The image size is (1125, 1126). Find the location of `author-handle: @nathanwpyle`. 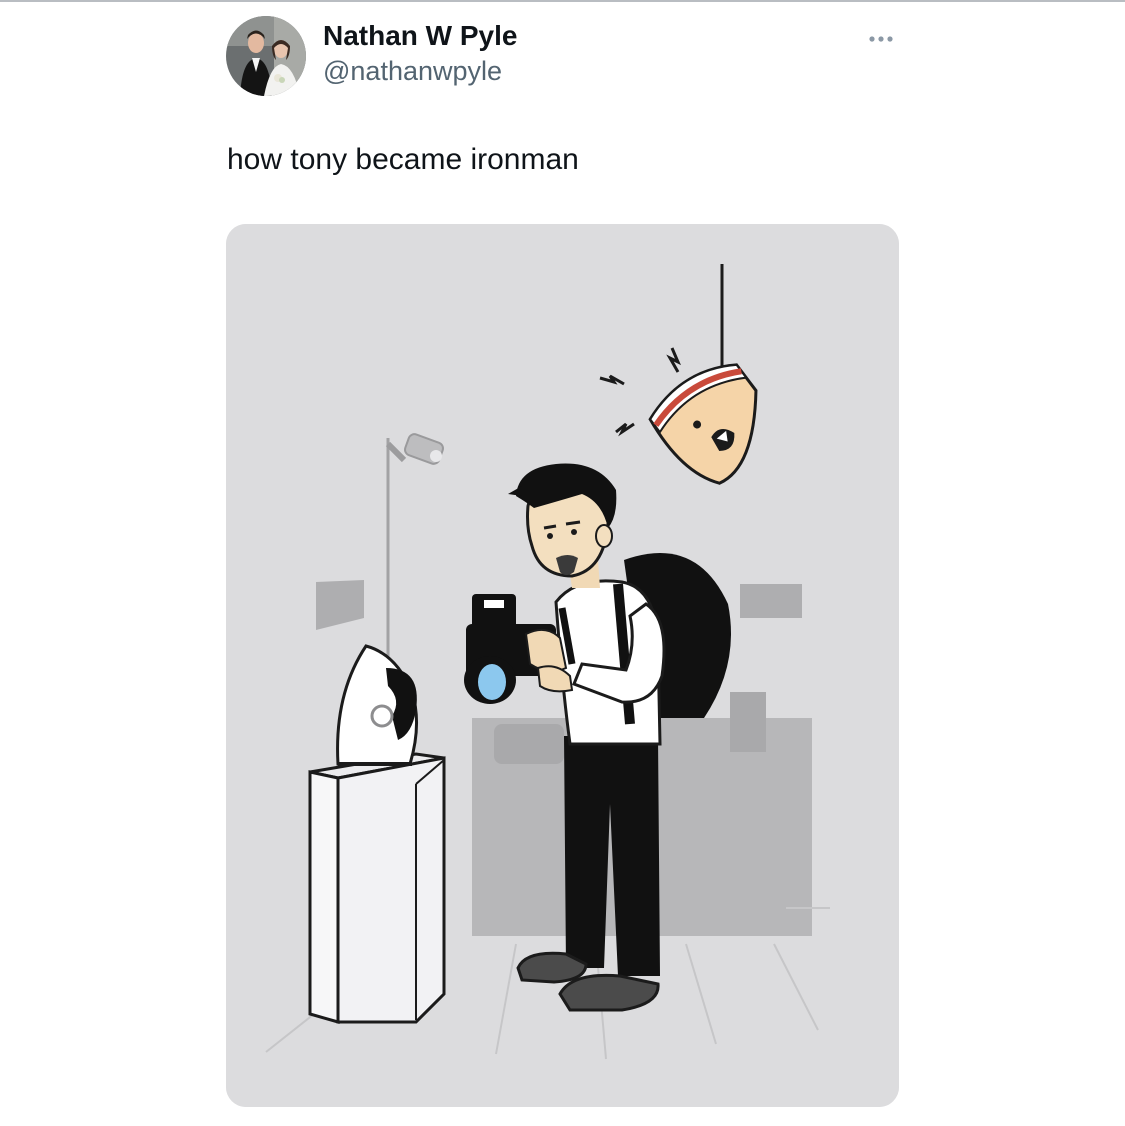

author-handle: @nathanwpyle is located at coordinates (412, 71).